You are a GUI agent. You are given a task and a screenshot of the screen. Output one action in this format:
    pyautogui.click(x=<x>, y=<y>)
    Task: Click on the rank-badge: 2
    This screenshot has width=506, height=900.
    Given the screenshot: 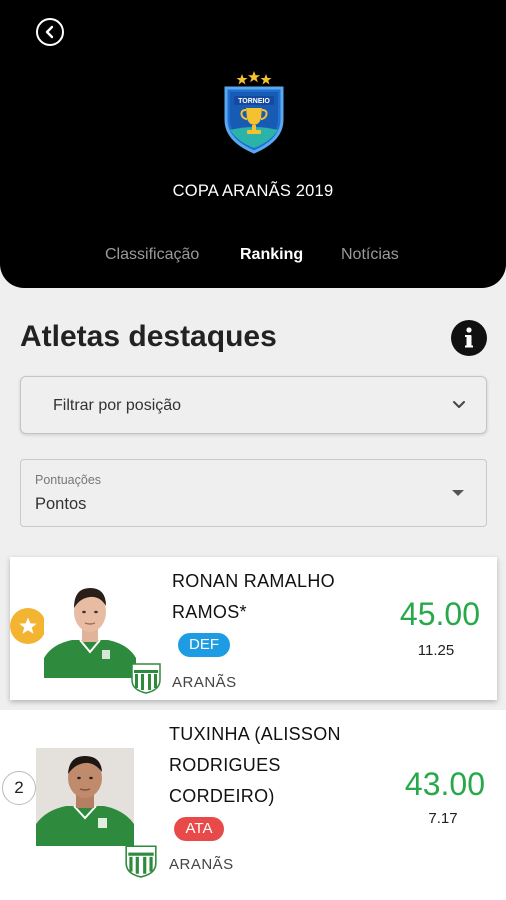 What is the action you would take?
    pyautogui.click(x=19, y=788)
    